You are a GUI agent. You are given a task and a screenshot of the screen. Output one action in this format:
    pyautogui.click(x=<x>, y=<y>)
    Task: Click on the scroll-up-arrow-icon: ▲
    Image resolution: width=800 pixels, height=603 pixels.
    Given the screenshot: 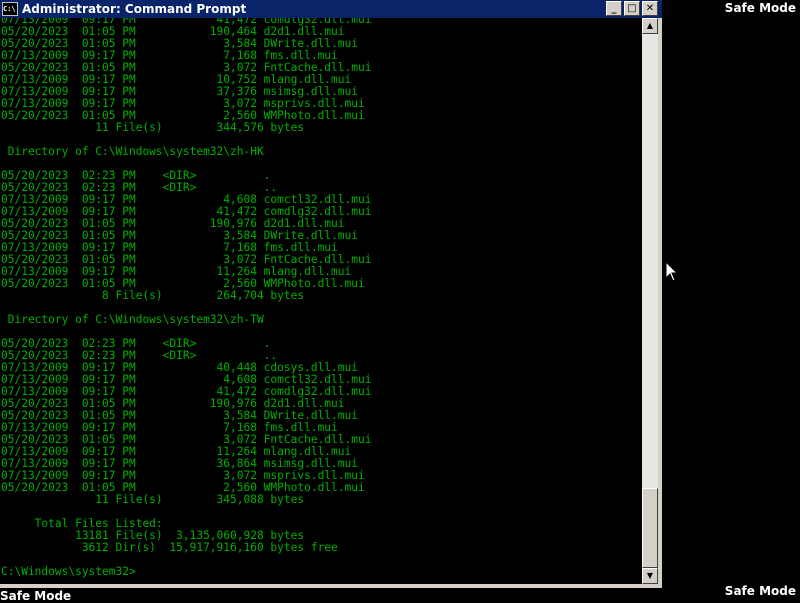 What is the action you would take?
    pyautogui.click(x=650, y=26)
    